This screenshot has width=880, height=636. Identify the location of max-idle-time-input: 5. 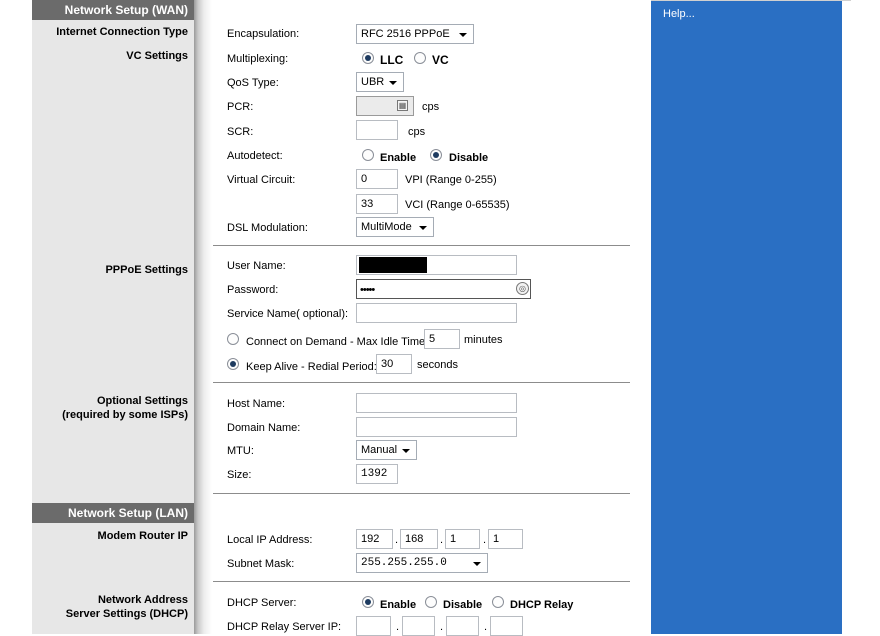
(442, 339).